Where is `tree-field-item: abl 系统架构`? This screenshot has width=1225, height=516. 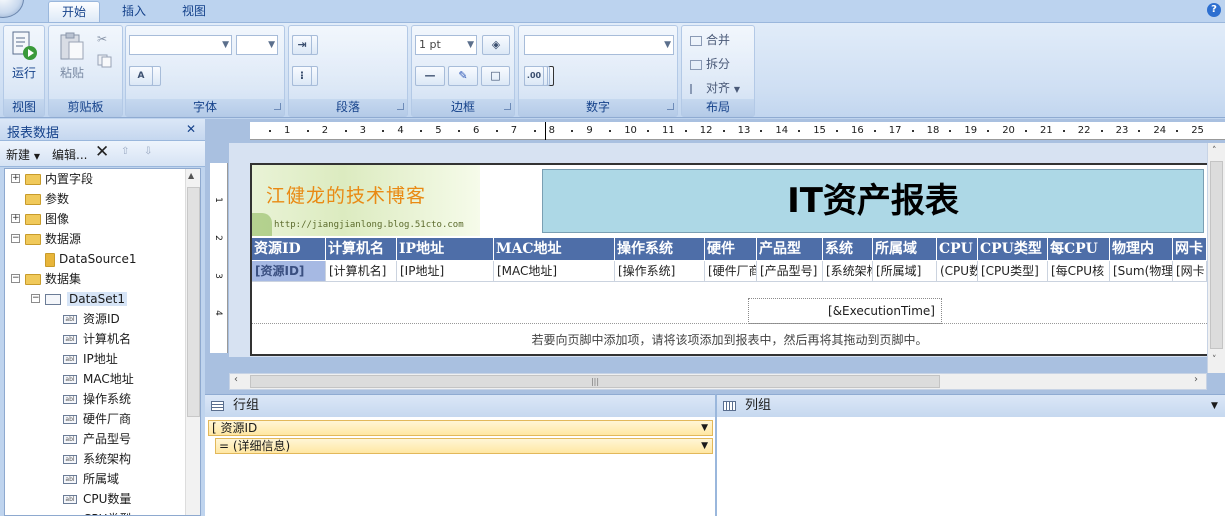 tree-field-item: abl 系统架构 is located at coordinates (97, 459).